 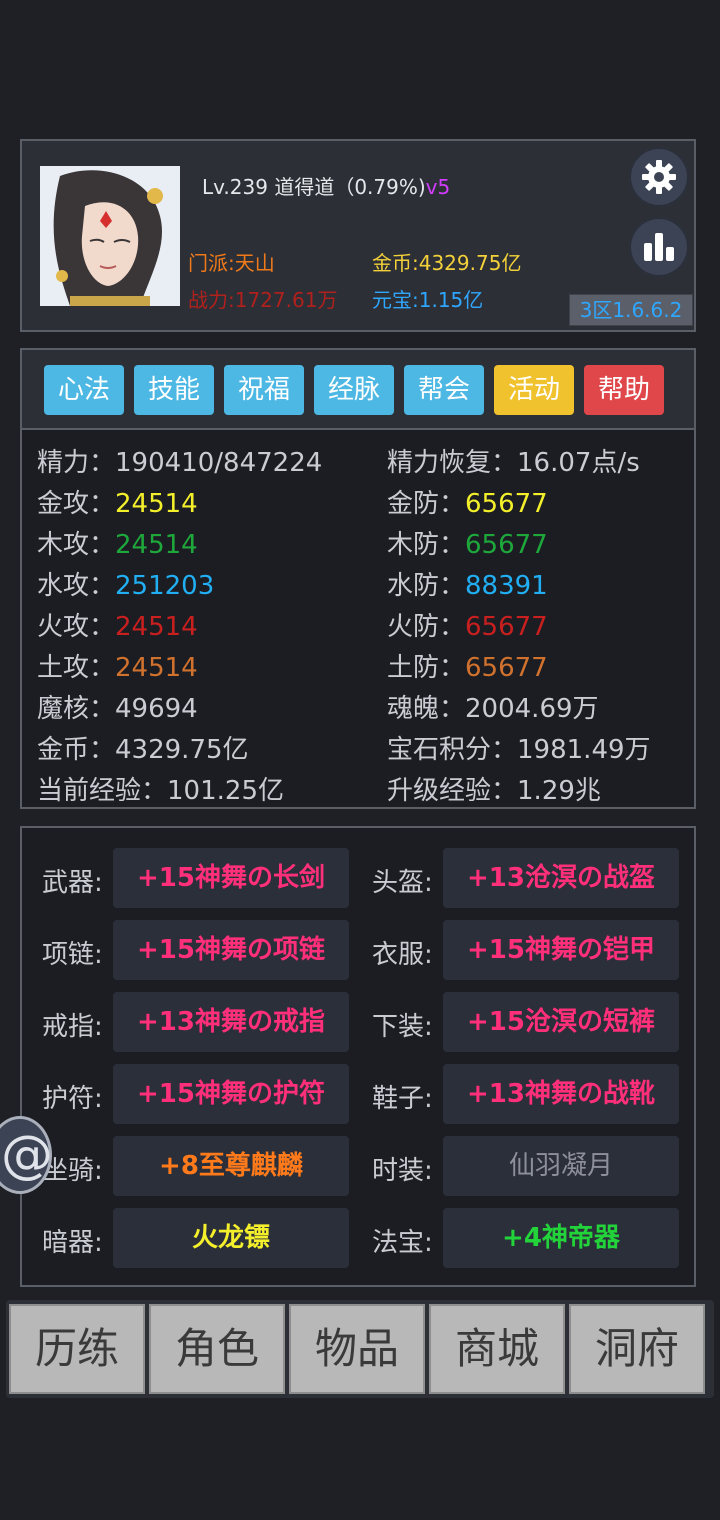 I want to click on equip-slot-button: +15神舞の长剑, so click(x=231, y=878).